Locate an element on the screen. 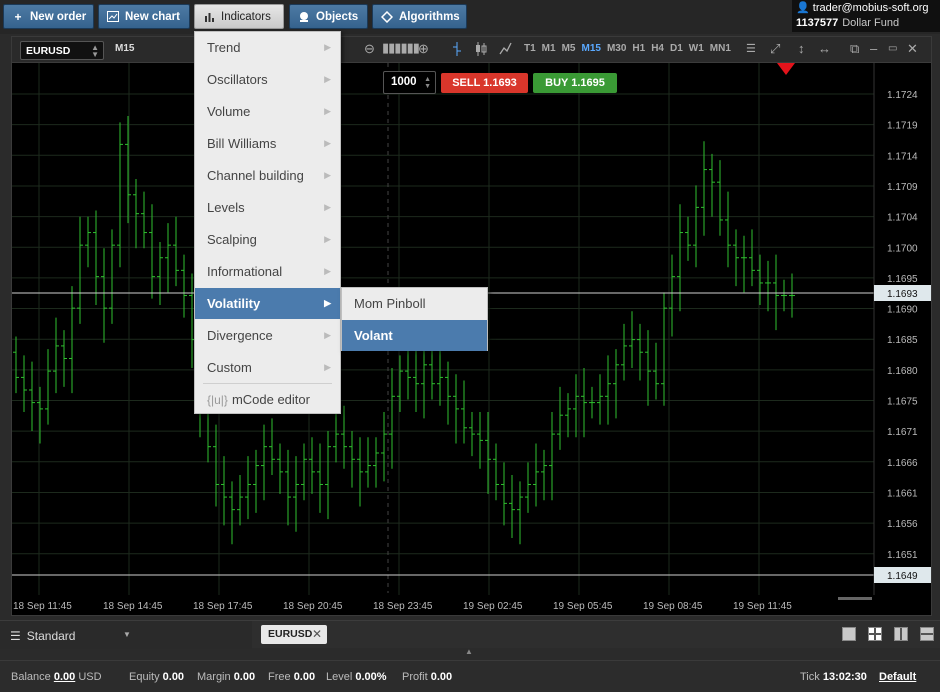 This screenshot has width=940, height=692. zoom-out-icon: ⊖ is located at coordinates (369, 49).